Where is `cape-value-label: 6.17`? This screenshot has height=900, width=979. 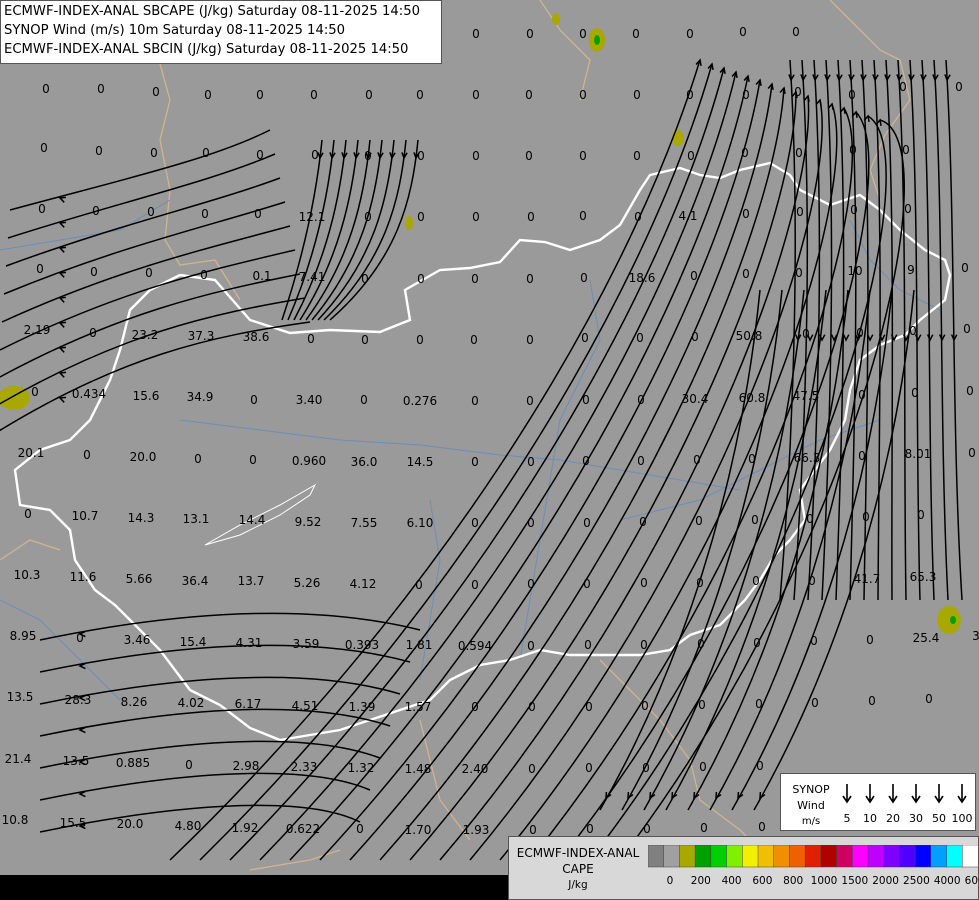 cape-value-label: 6.17 is located at coordinates (248, 704).